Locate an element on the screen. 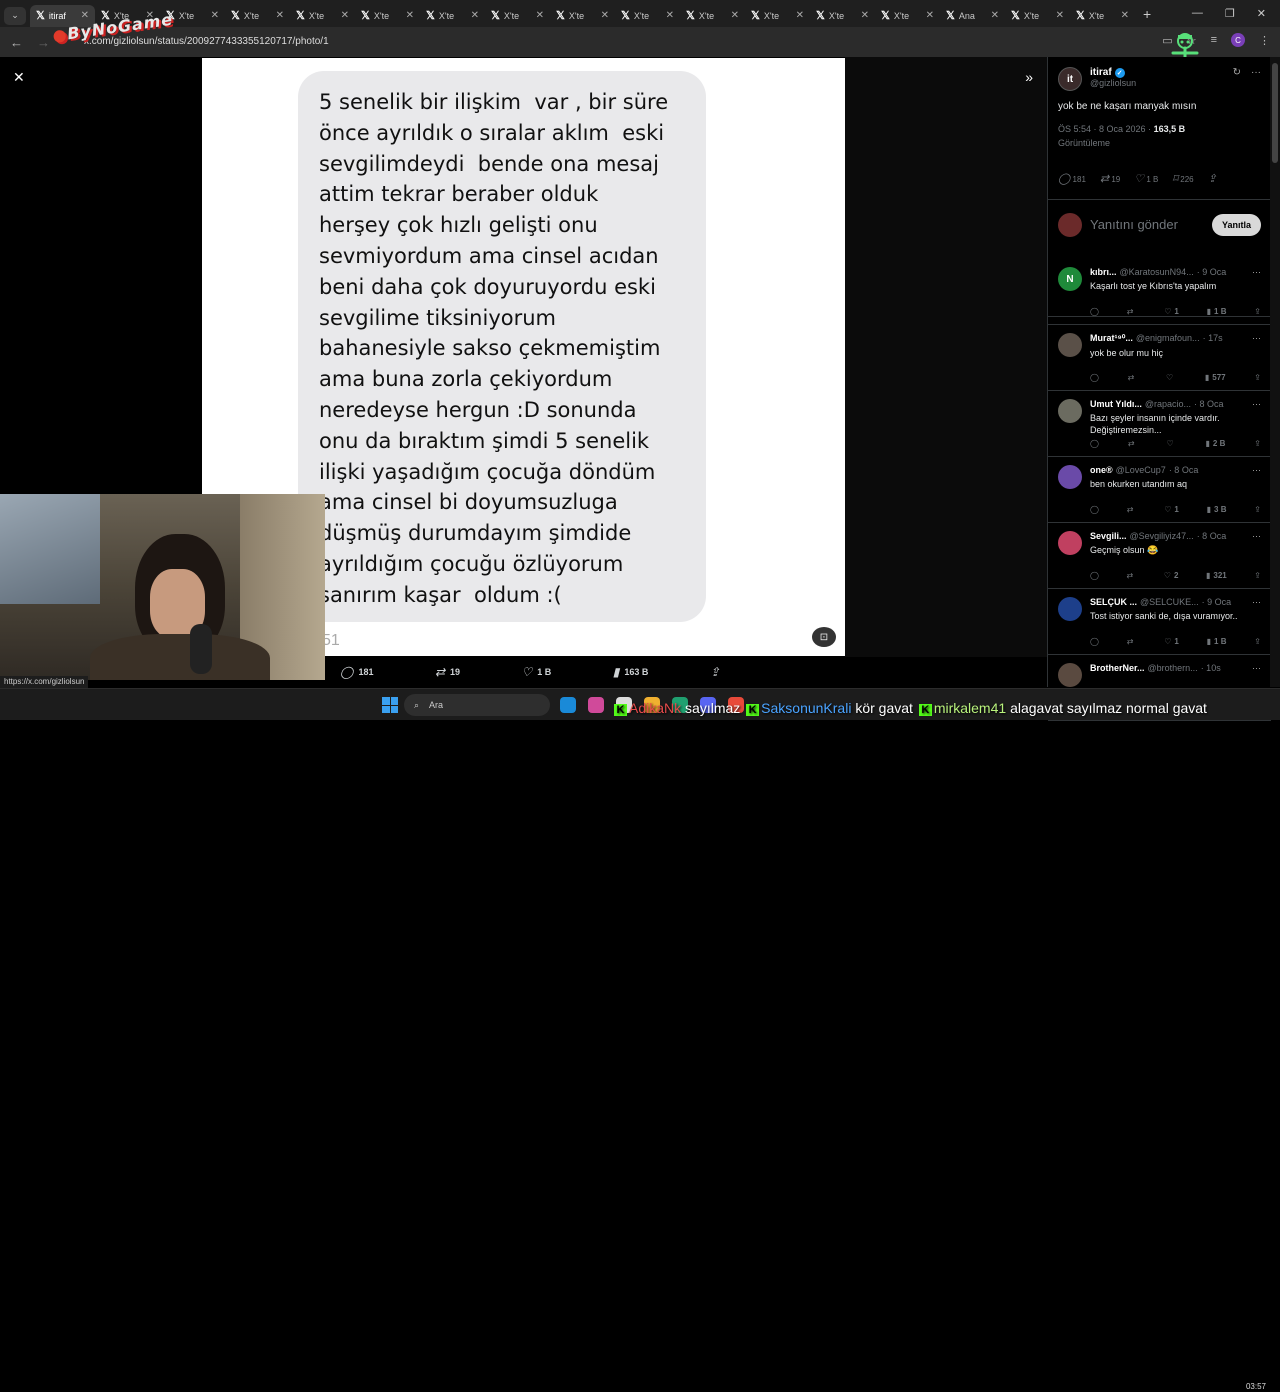  scrollbar is located at coordinates (1275, 372).